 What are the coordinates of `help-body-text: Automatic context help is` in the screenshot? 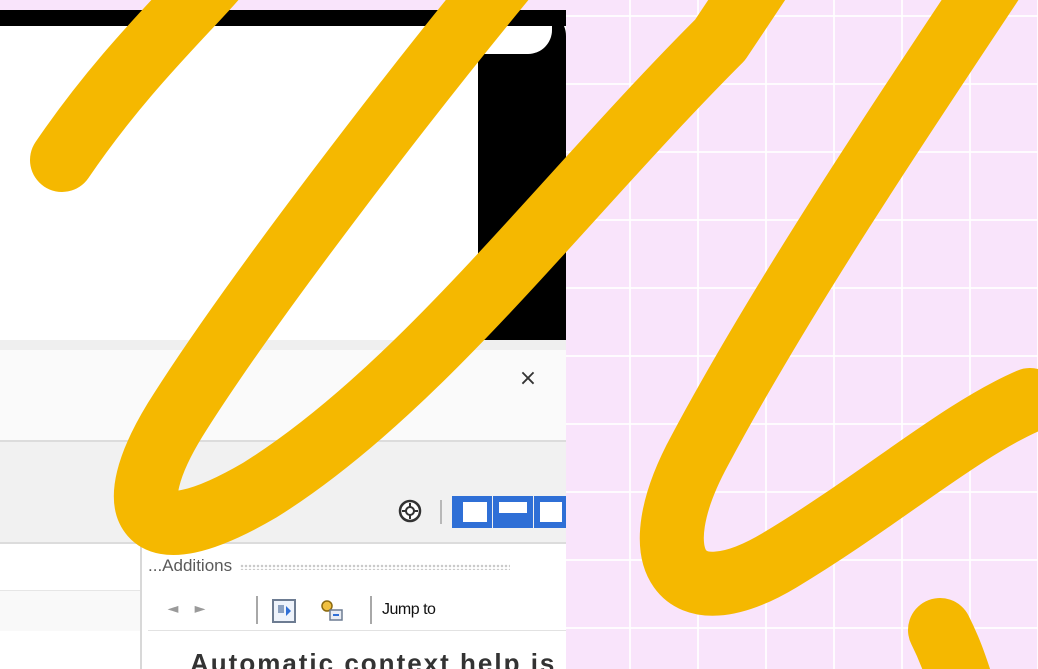 It's located at (373, 658).